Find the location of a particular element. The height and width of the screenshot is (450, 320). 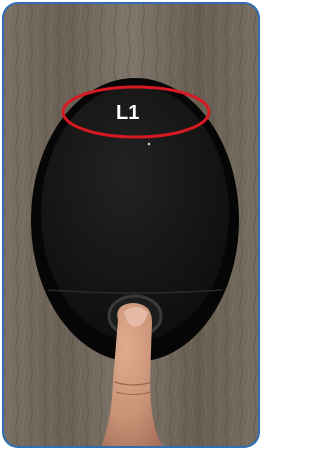

annotation-label: L1 is located at coordinates (127, 113).